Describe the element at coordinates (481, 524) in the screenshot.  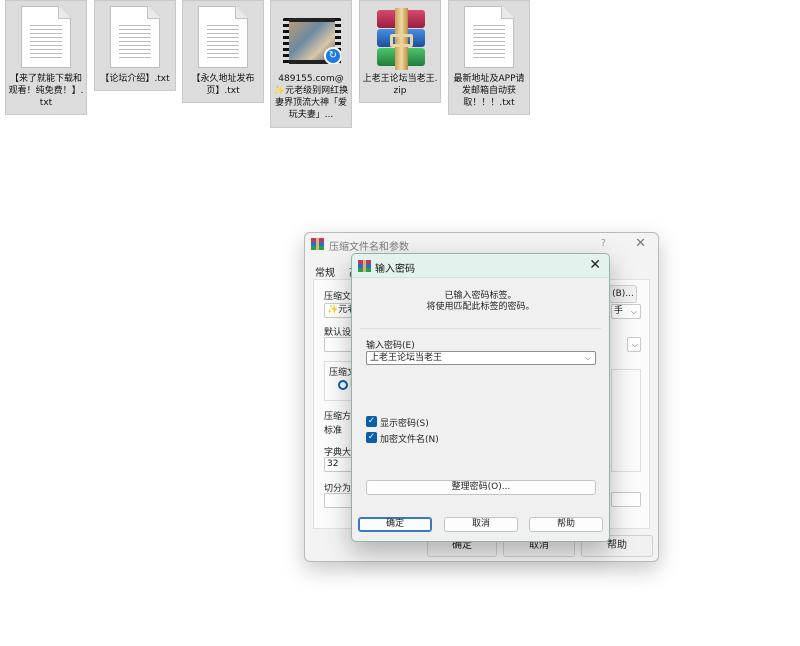
I see `cancel-button: 取消` at that location.